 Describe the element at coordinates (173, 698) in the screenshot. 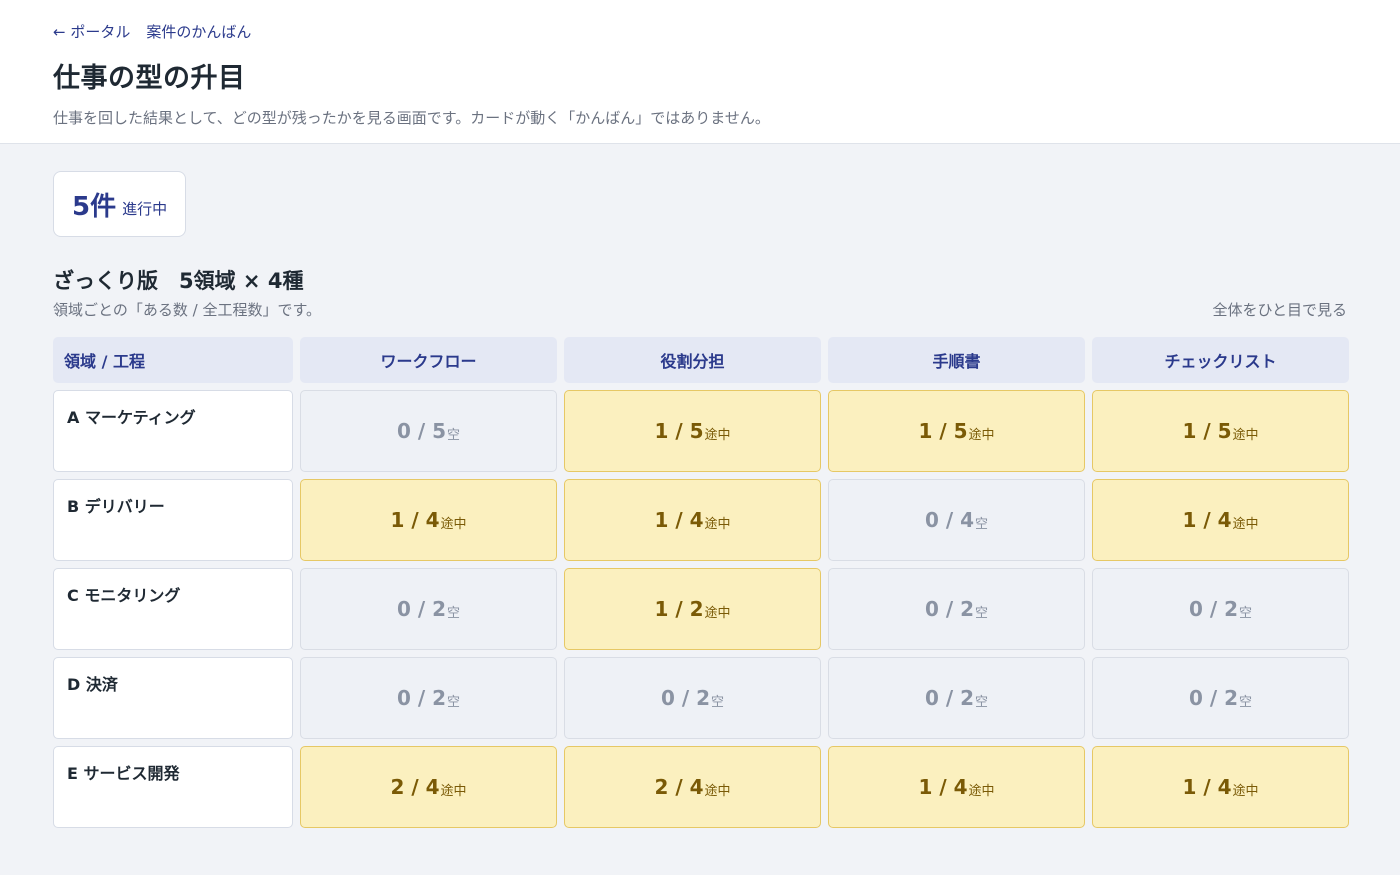

I see `row-label: D 決済` at that location.